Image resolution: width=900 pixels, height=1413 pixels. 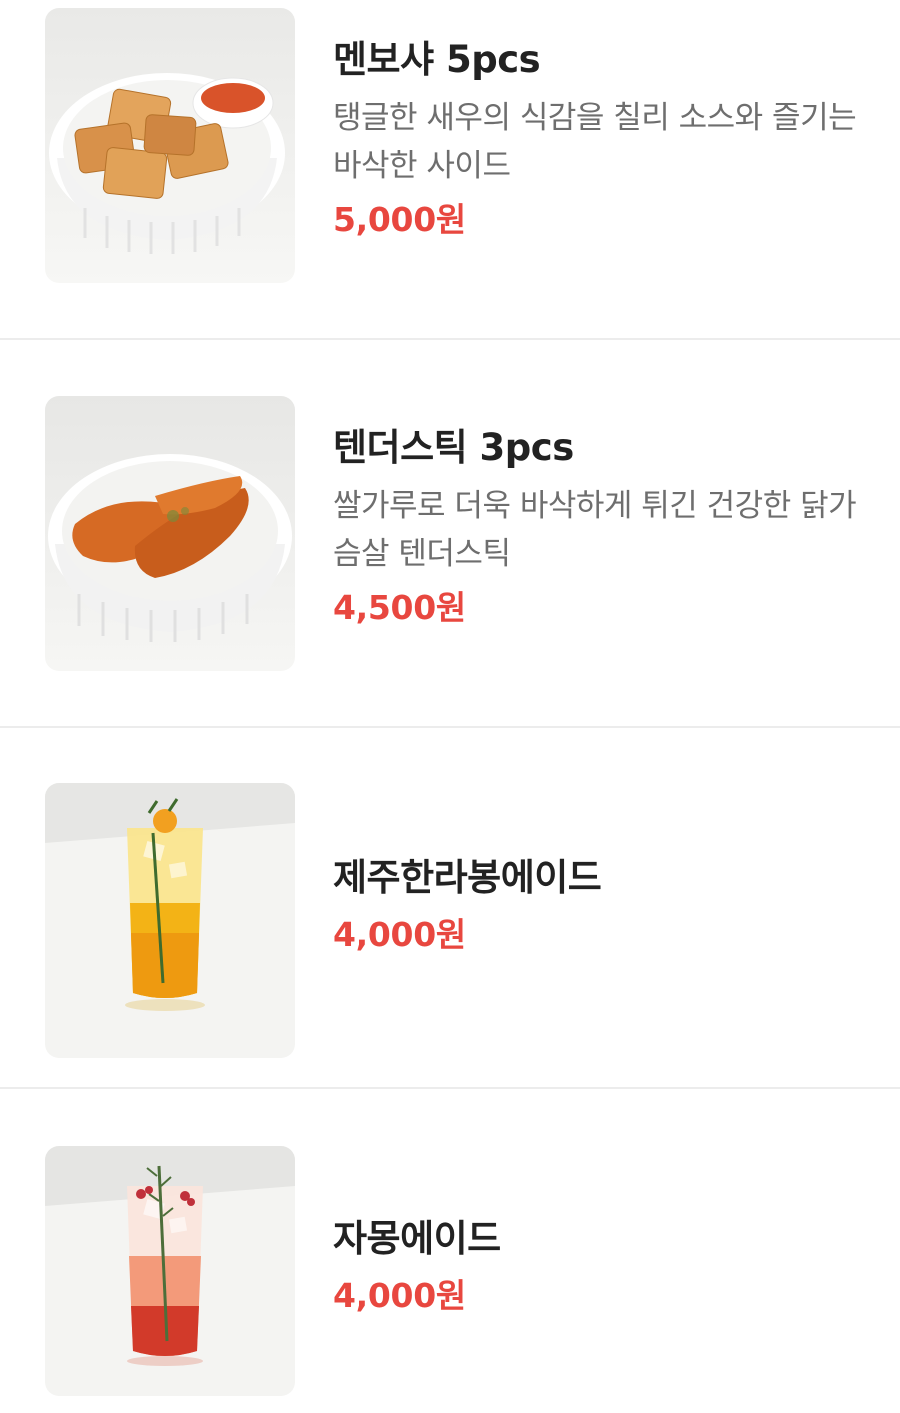 What do you see at coordinates (399, 607) in the screenshot?
I see `menu-item-price: 4,500원` at bounding box center [399, 607].